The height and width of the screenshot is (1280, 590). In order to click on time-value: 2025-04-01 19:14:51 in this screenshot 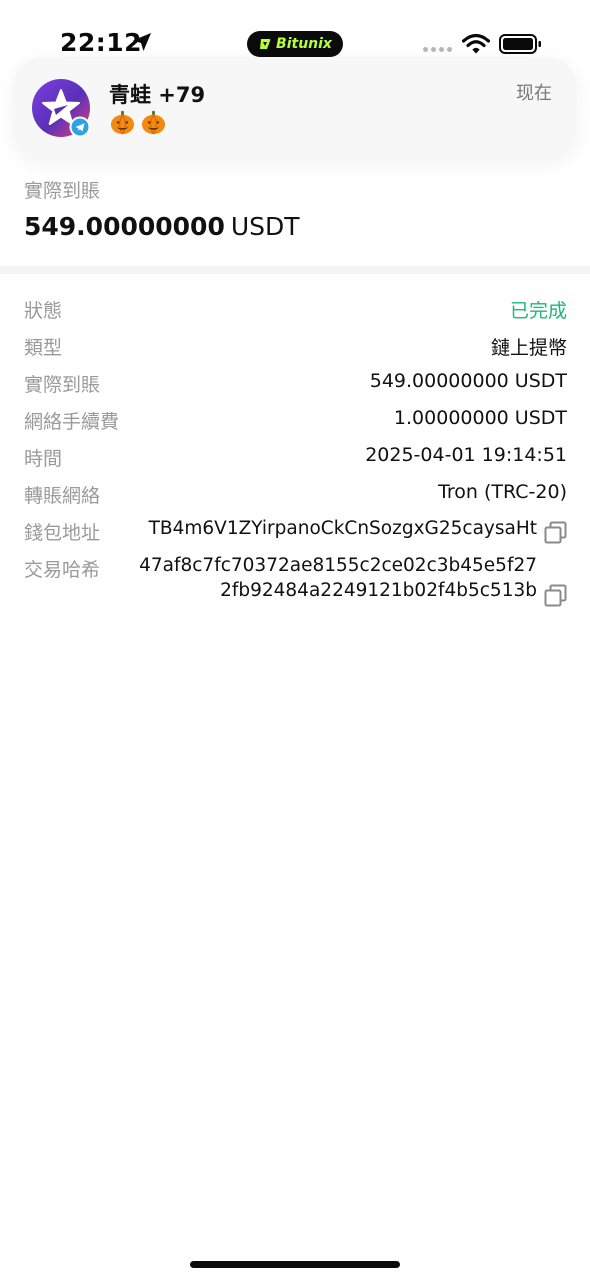, I will do `click(466, 455)`.